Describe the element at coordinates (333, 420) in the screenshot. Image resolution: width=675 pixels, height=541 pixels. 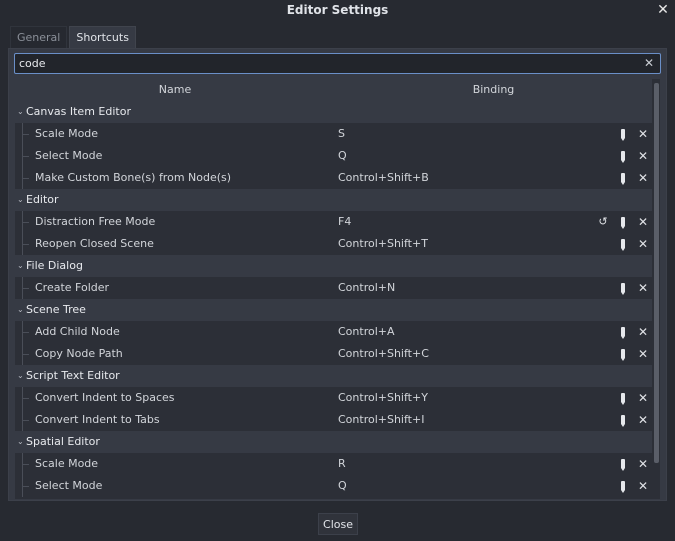
I see `shortcut-row: Convert Indent to Tabs Control+Shift+I ✕` at that location.